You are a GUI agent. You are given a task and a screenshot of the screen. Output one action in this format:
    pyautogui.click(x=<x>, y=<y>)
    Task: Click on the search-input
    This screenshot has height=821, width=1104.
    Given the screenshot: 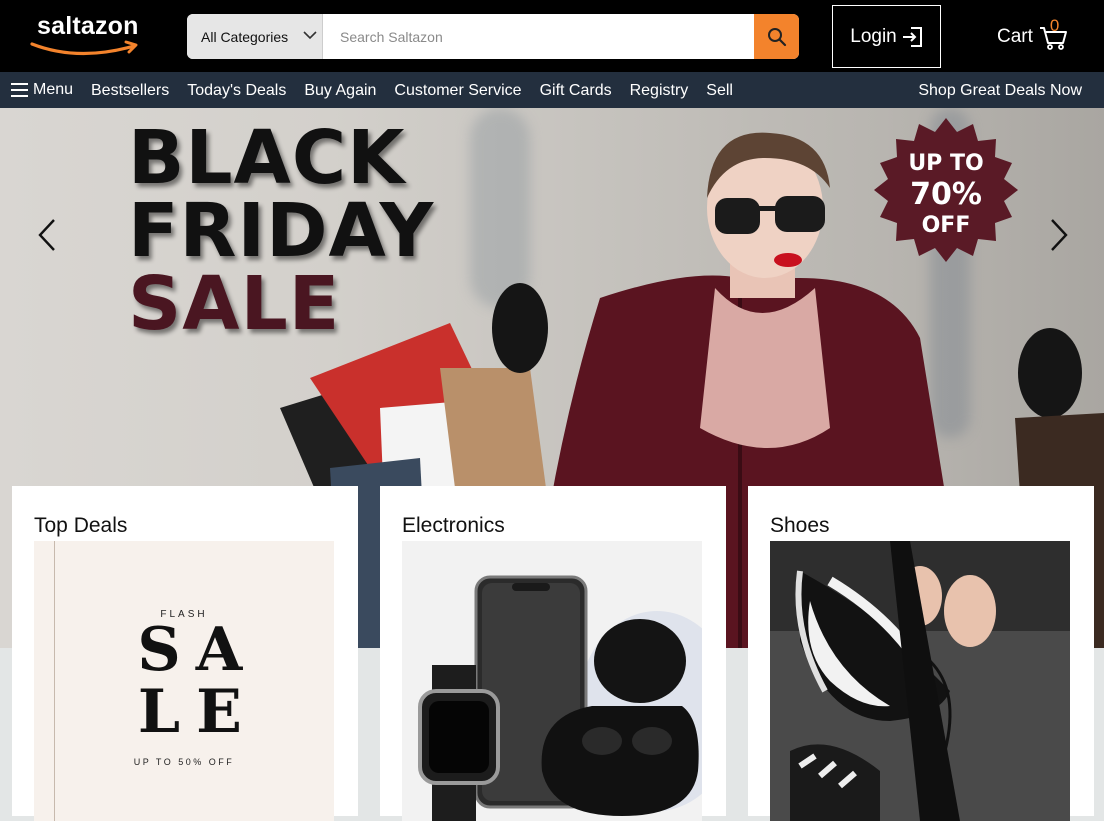 What is the action you would take?
    pyautogui.click(x=538, y=36)
    